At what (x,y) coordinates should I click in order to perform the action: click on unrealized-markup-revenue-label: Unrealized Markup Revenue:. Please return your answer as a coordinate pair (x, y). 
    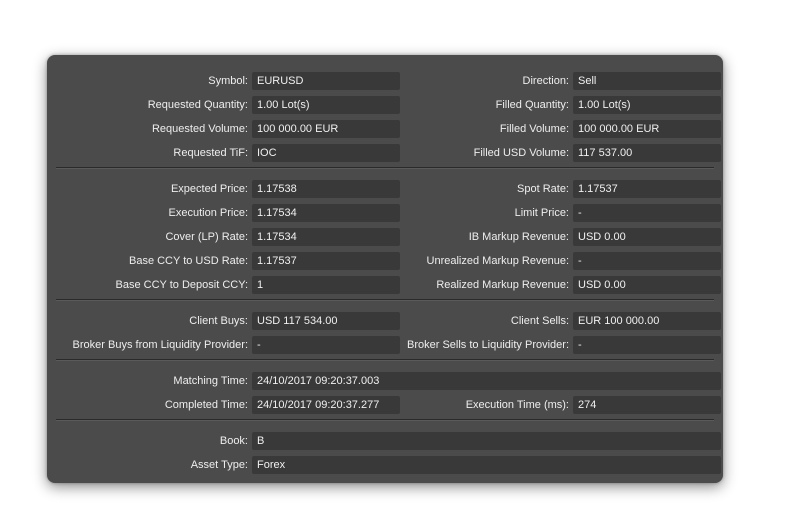
    Looking at the image, I should click on (497, 261).